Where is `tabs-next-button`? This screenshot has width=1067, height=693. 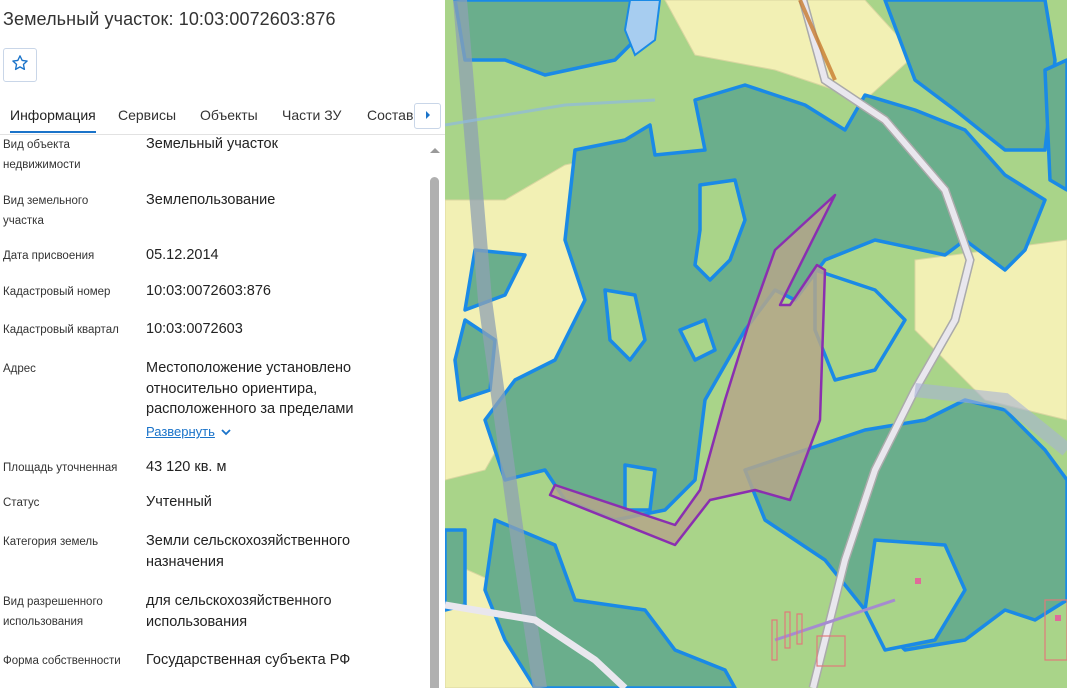
tabs-next-button is located at coordinates (427, 116).